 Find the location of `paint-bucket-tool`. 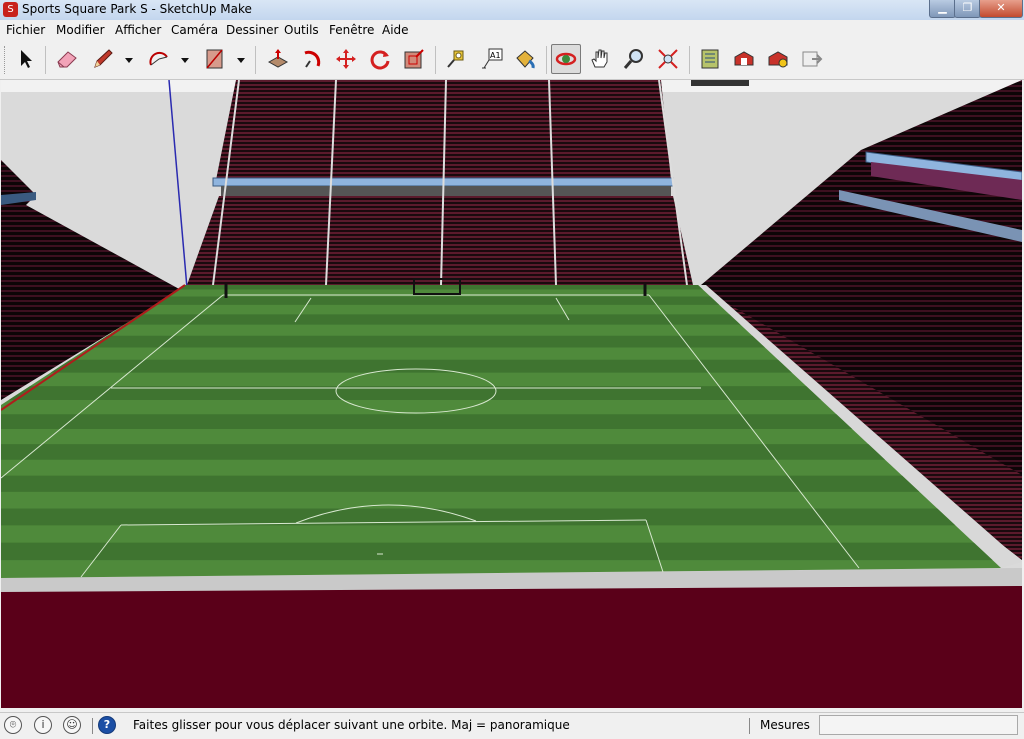

paint-bucket-tool is located at coordinates (525, 59).